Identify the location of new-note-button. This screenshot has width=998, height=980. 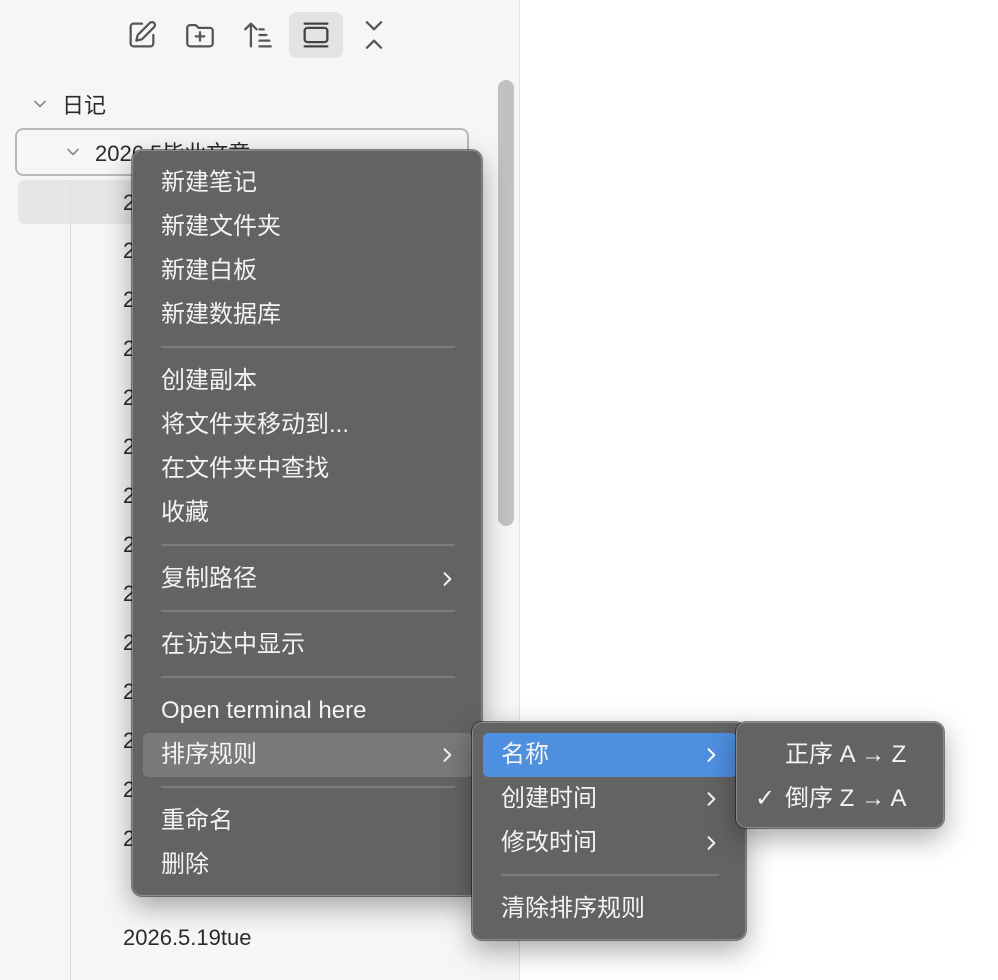
(142, 35).